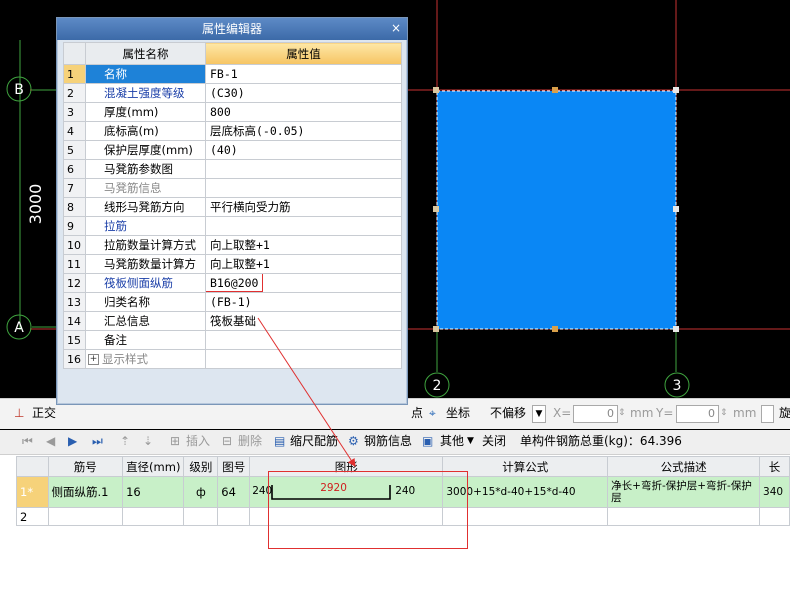 The image size is (790, 603). I want to click on property-row: 8 线形马凳筋方向 平行横向受力筋, so click(232, 207).